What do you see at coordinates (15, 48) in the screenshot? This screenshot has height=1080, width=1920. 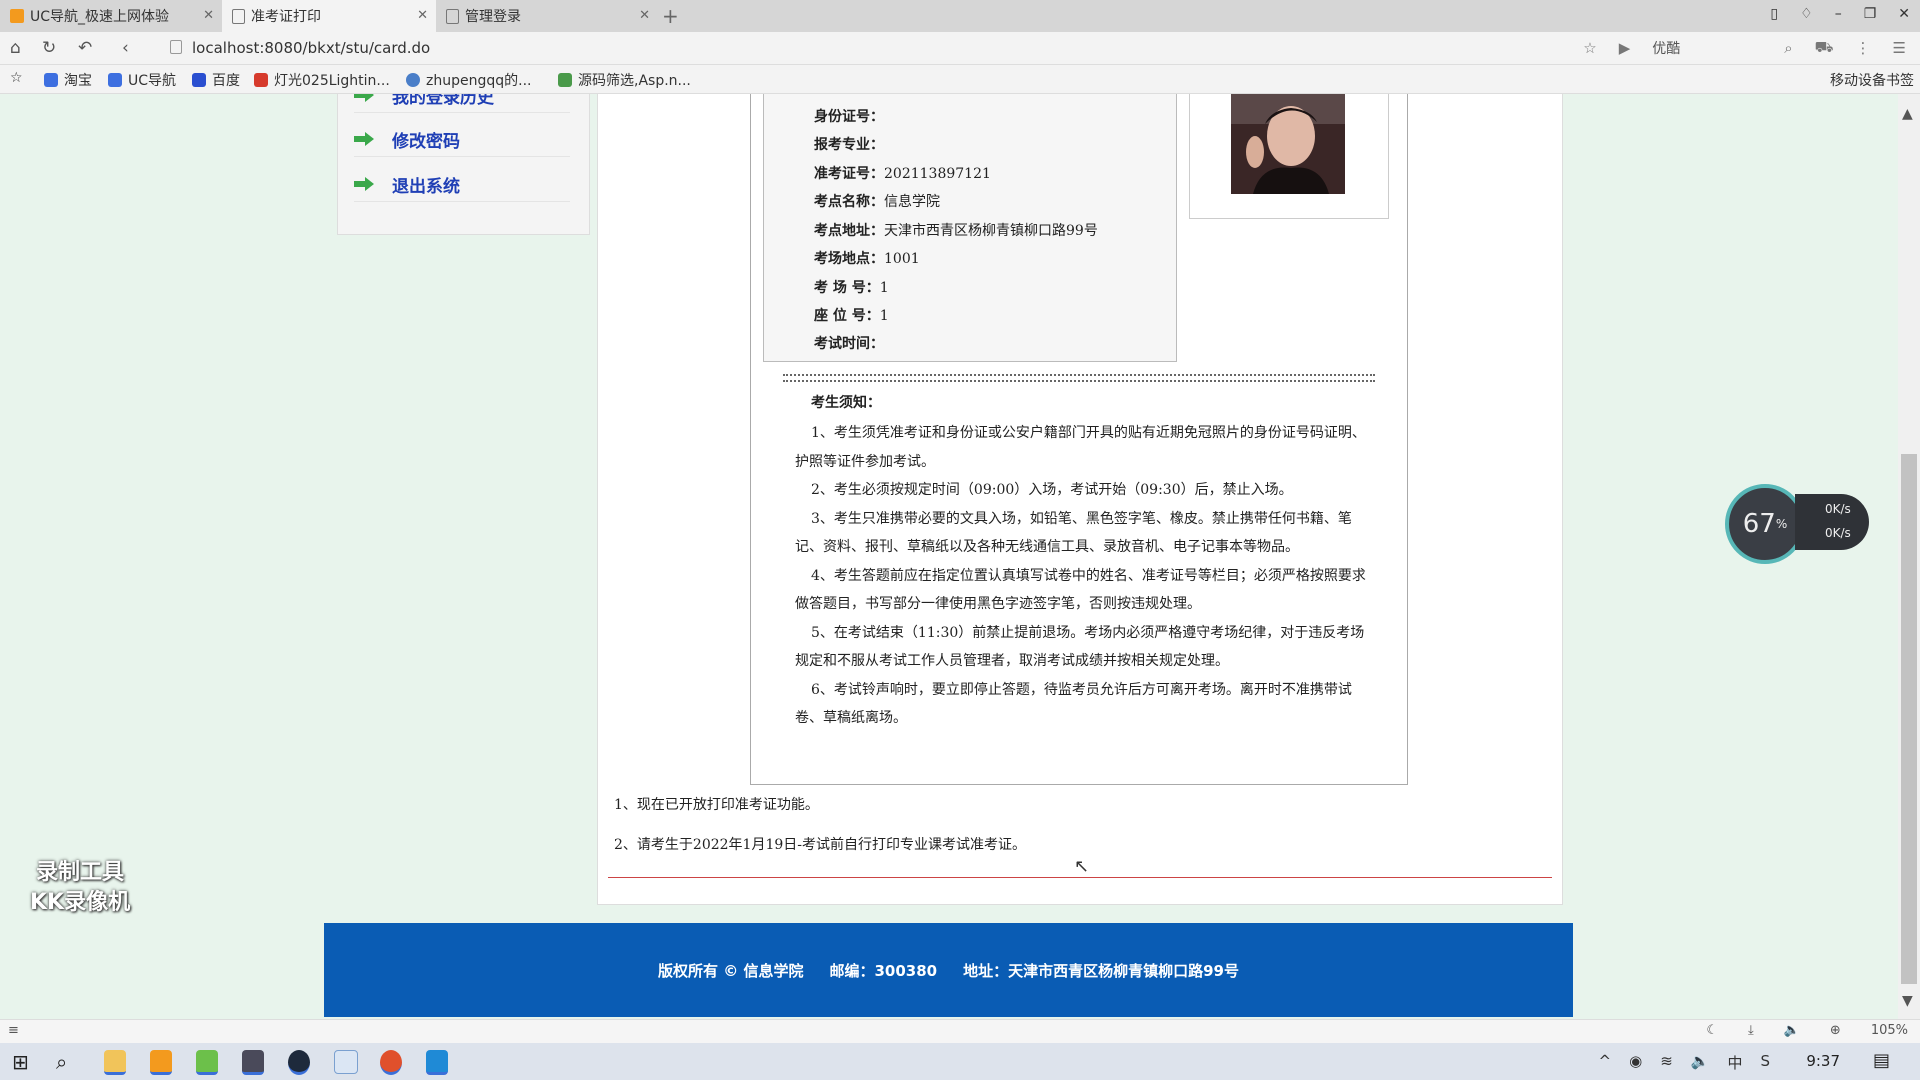 I see `home-icon: ⌂` at bounding box center [15, 48].